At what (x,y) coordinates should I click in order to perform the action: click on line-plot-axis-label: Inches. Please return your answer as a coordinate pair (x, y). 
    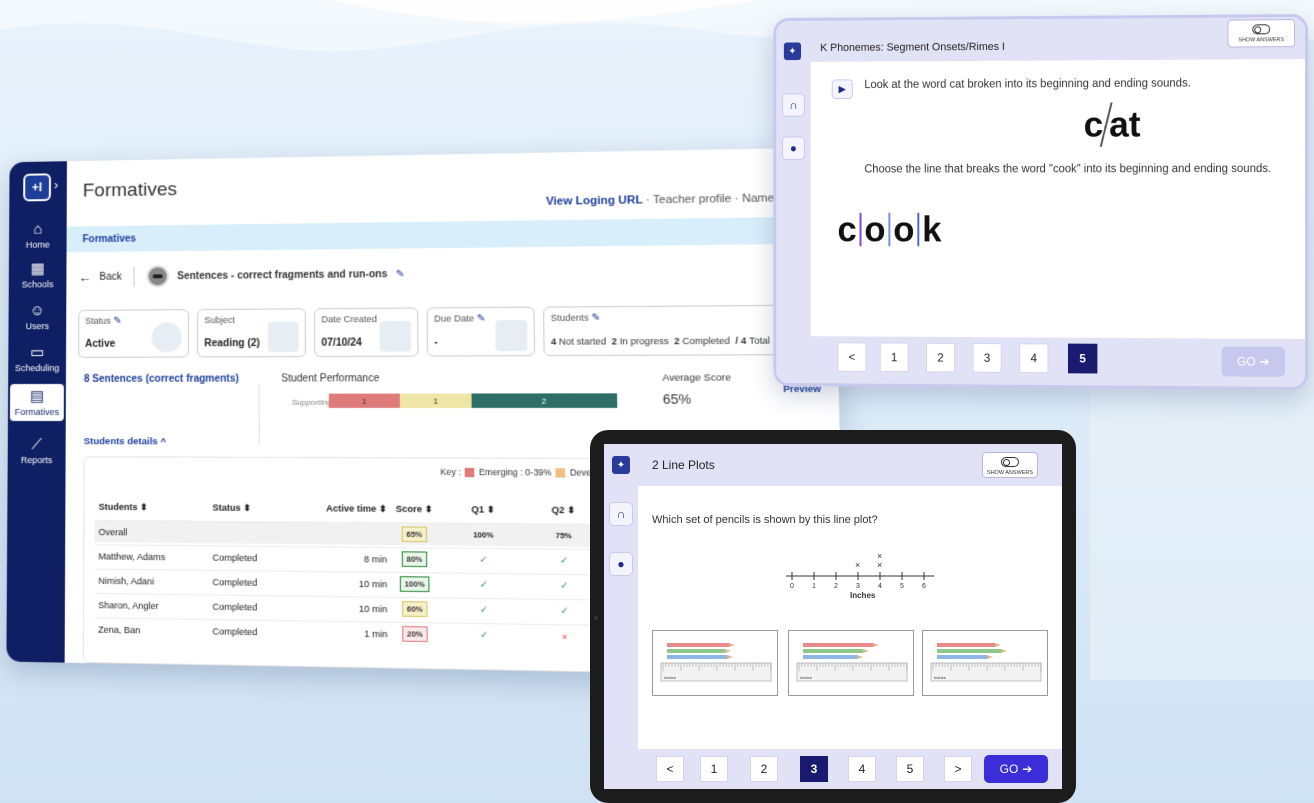
    Looking at the image, I should click on (863, 595).